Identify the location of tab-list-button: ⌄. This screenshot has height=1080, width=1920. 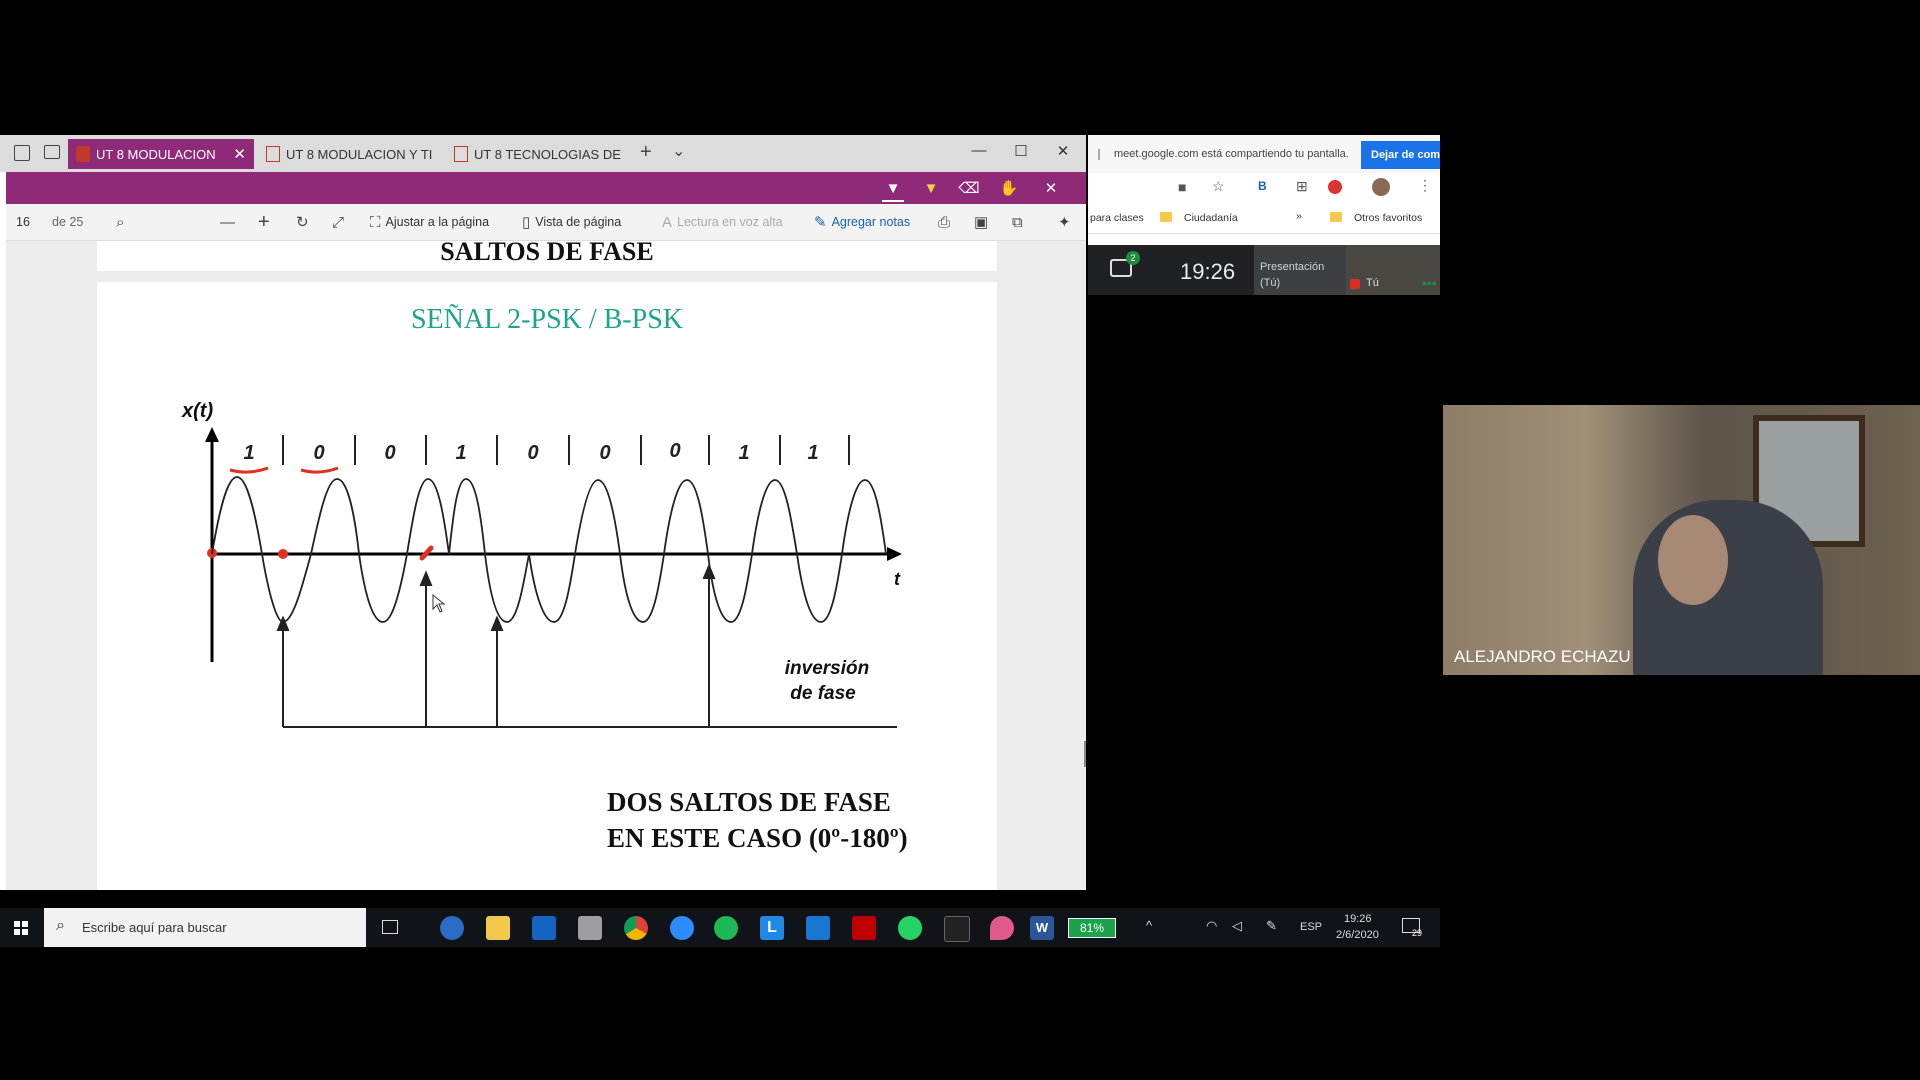
(678, 151).